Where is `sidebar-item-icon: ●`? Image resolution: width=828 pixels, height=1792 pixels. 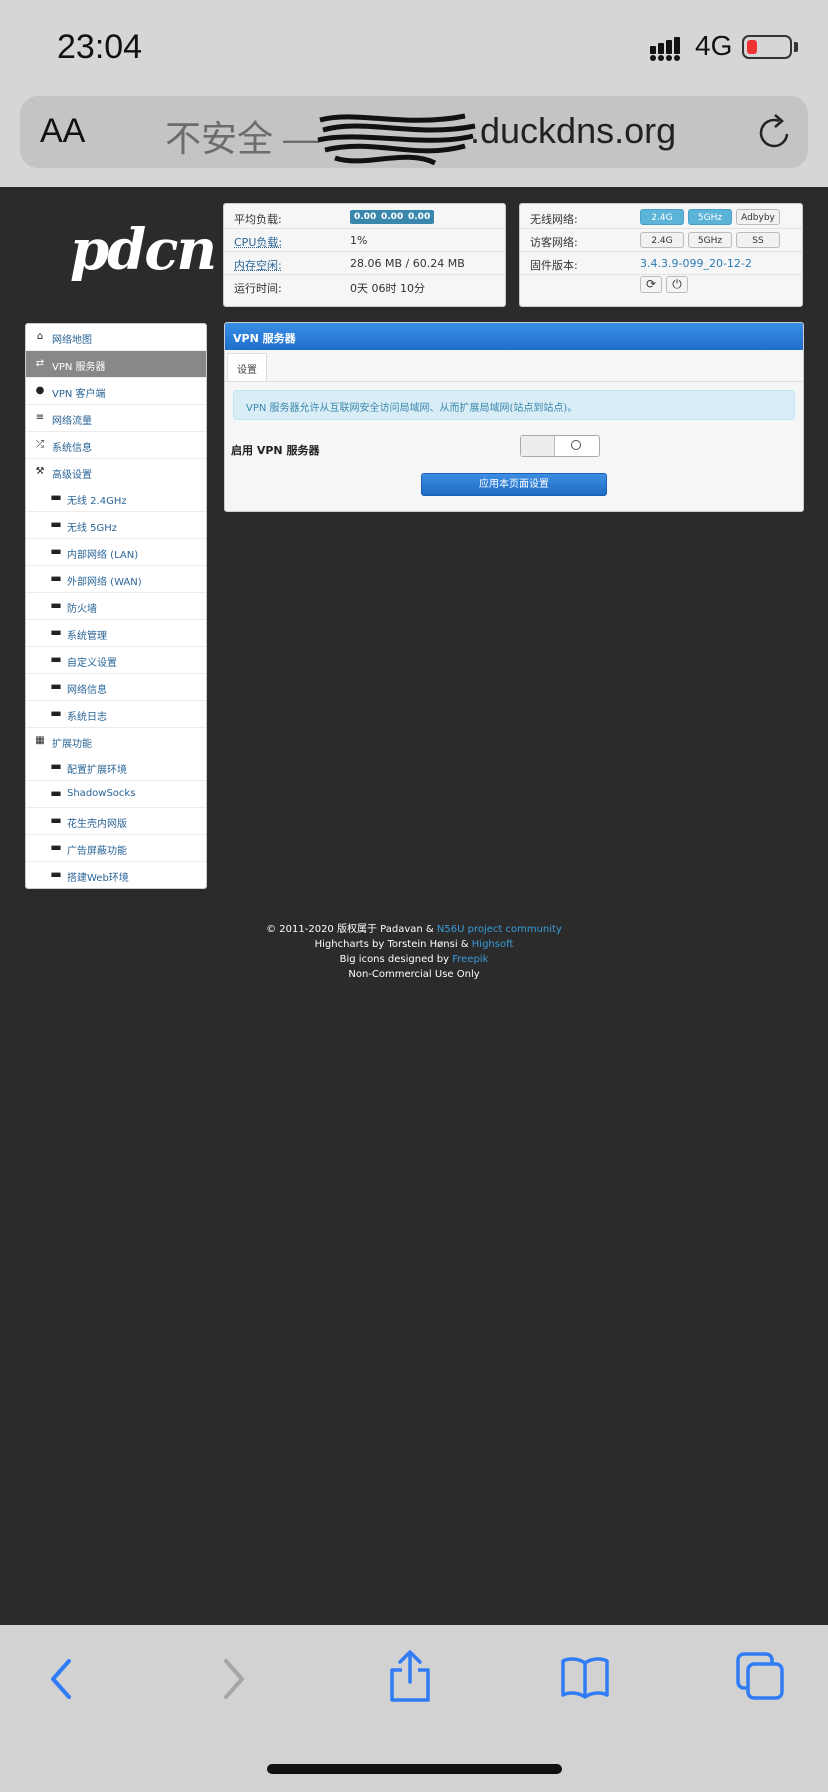
sidebar-item-icon: ● is located at coordinates (40, 390).